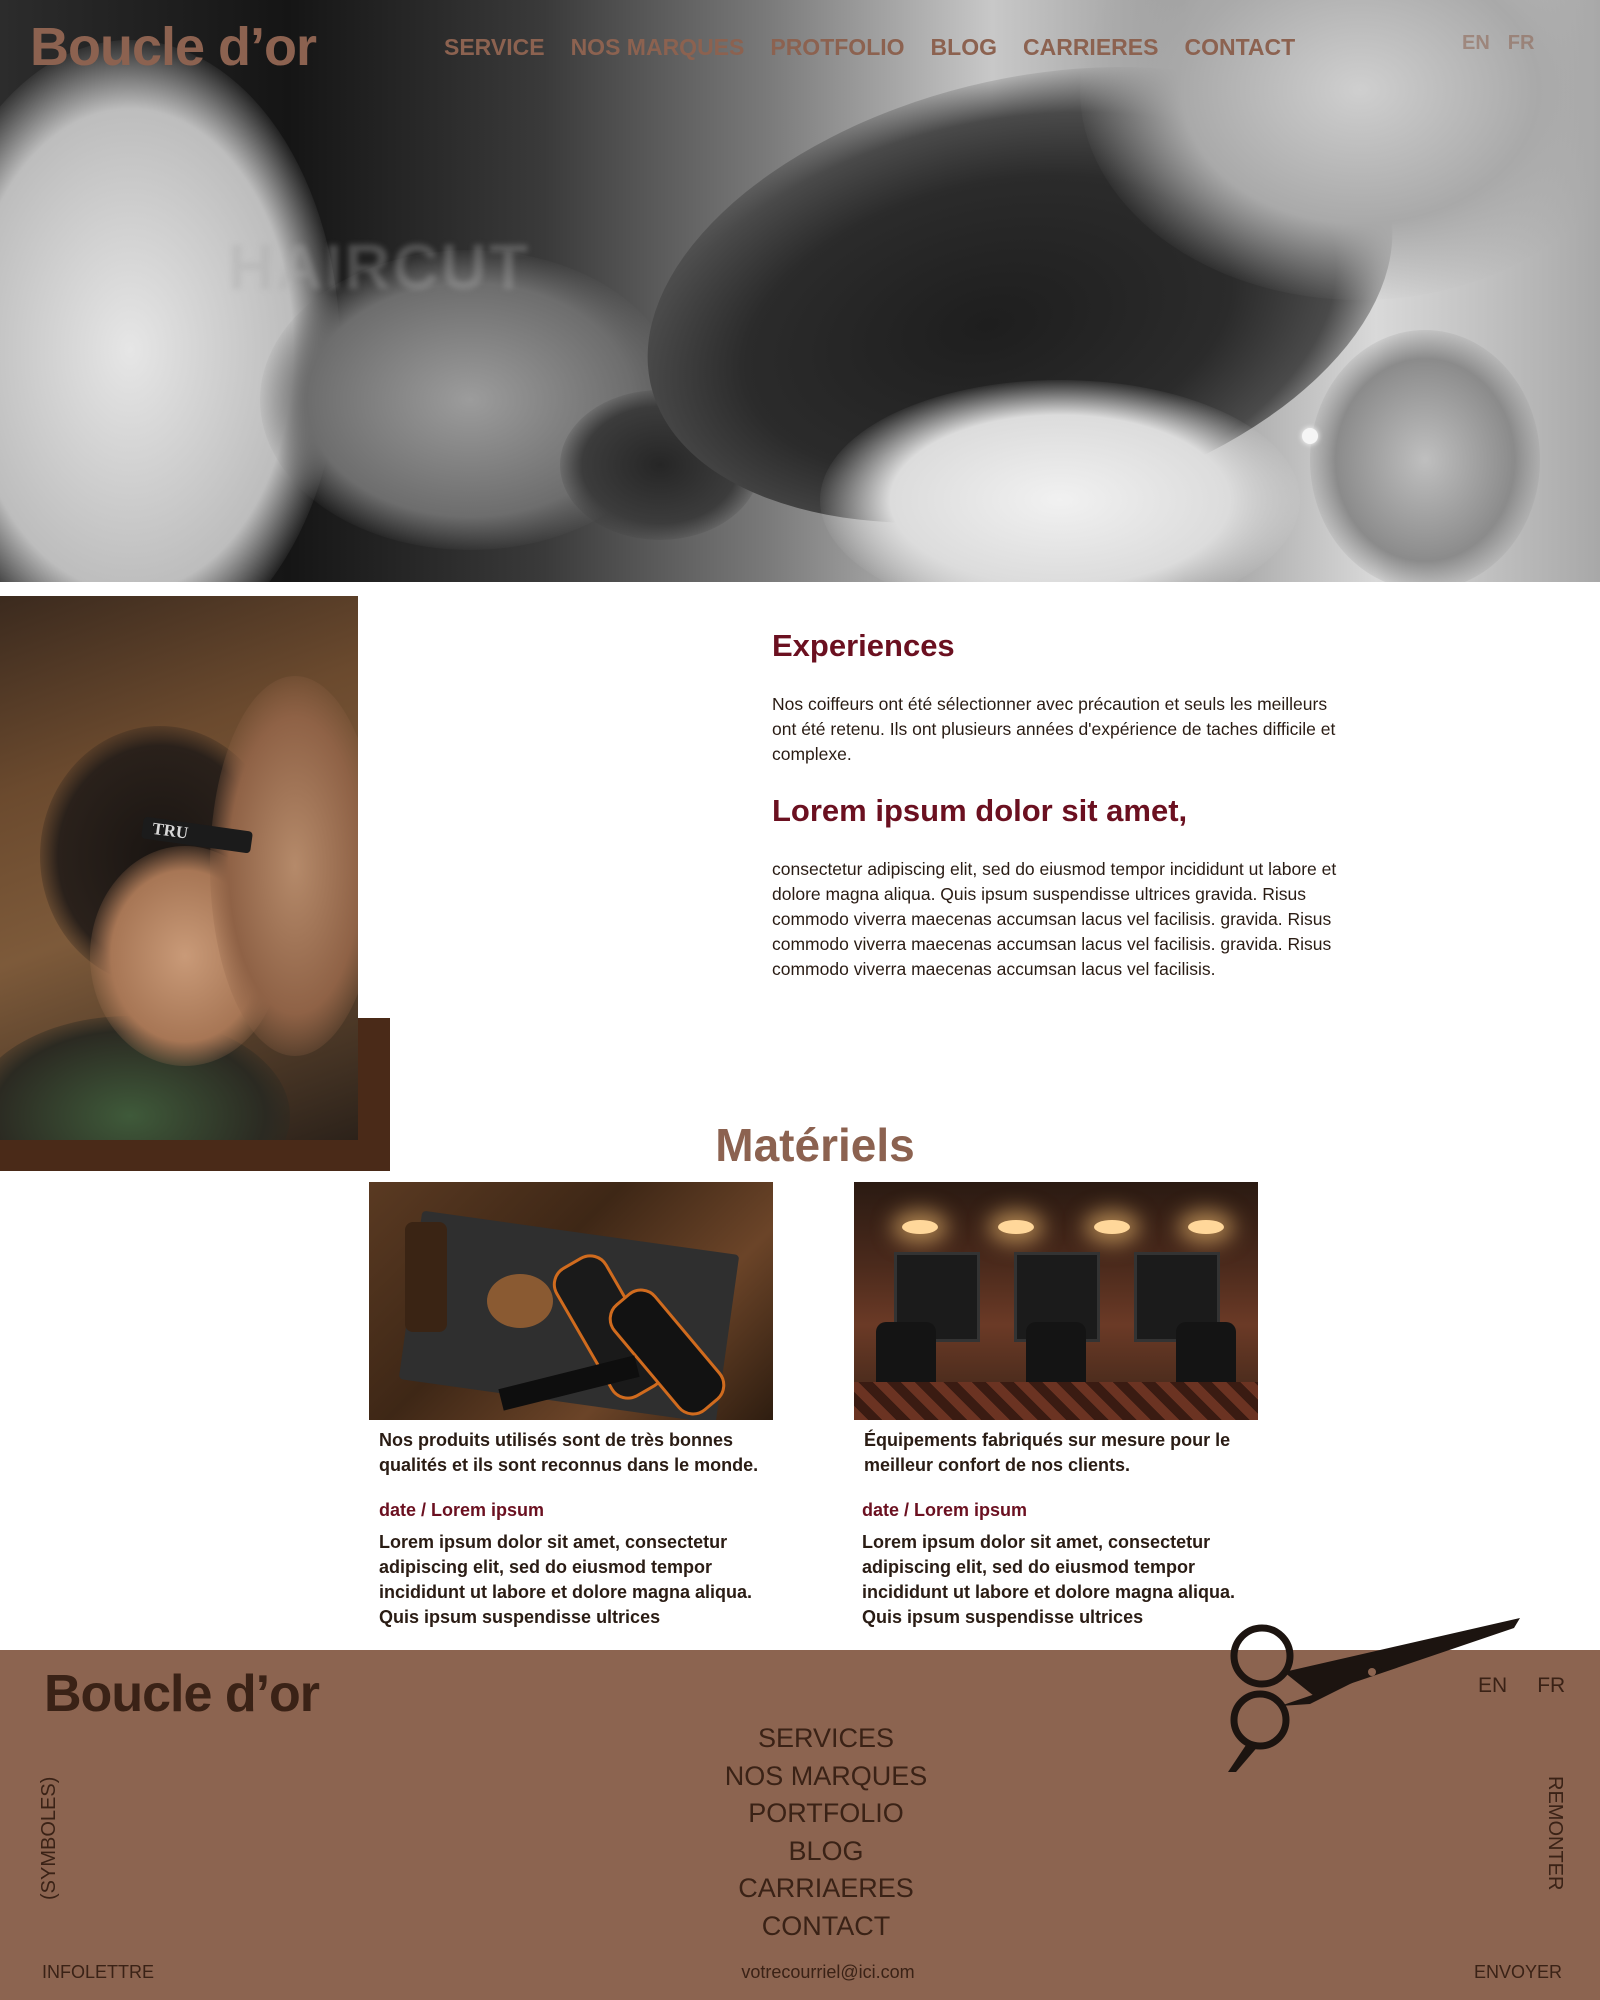 This screenshot has width=1600, height=2000. I want to click on photo-floor, so click(1056, 1401).